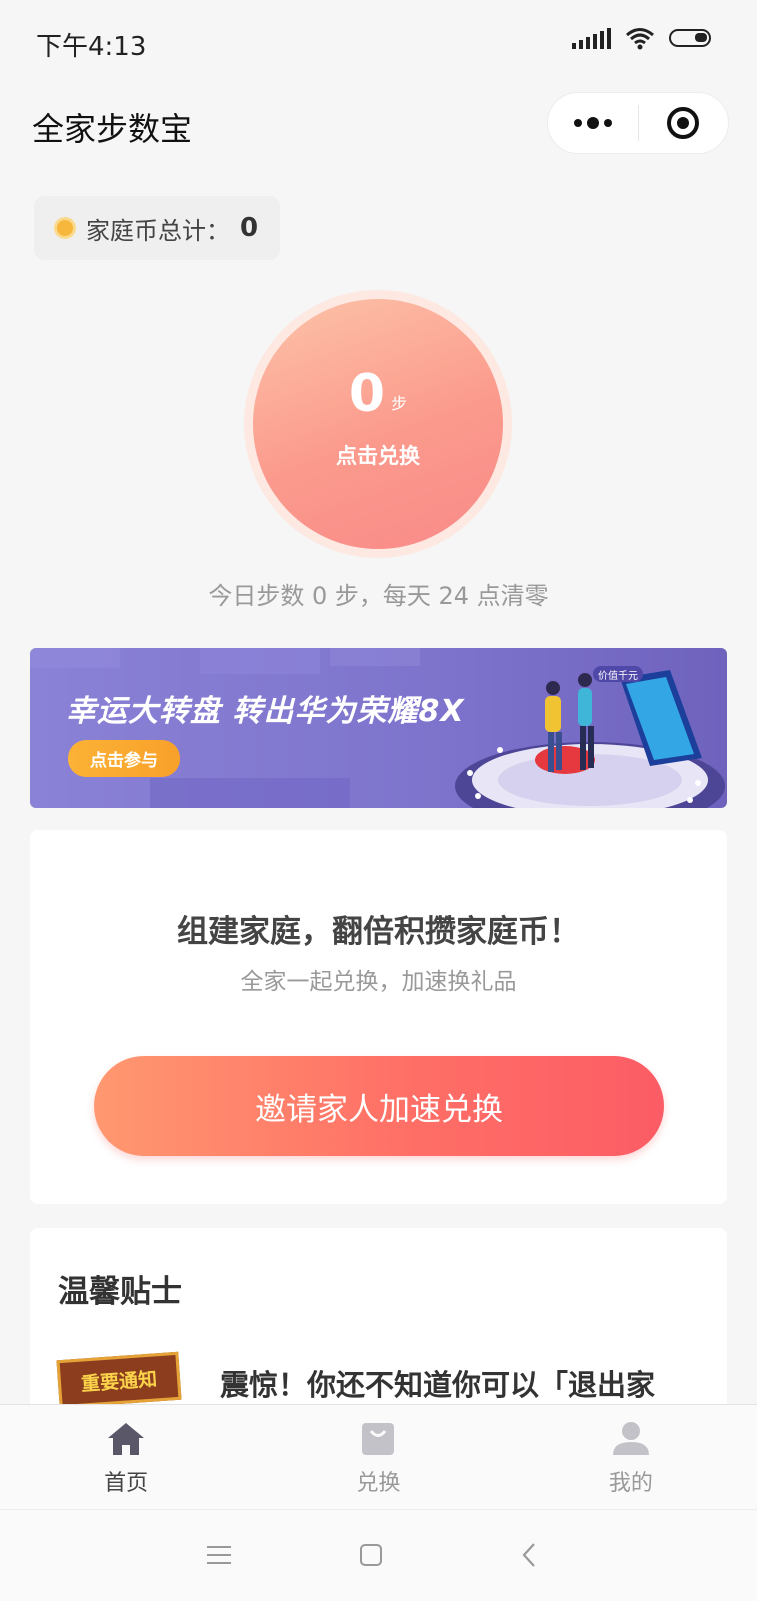 This screenshot has height=1601, width=757. What do you see at coordinates (378, 42) in the screenshot?
I see `status-bar: 下午4:13` at bounding box center [378, 42].